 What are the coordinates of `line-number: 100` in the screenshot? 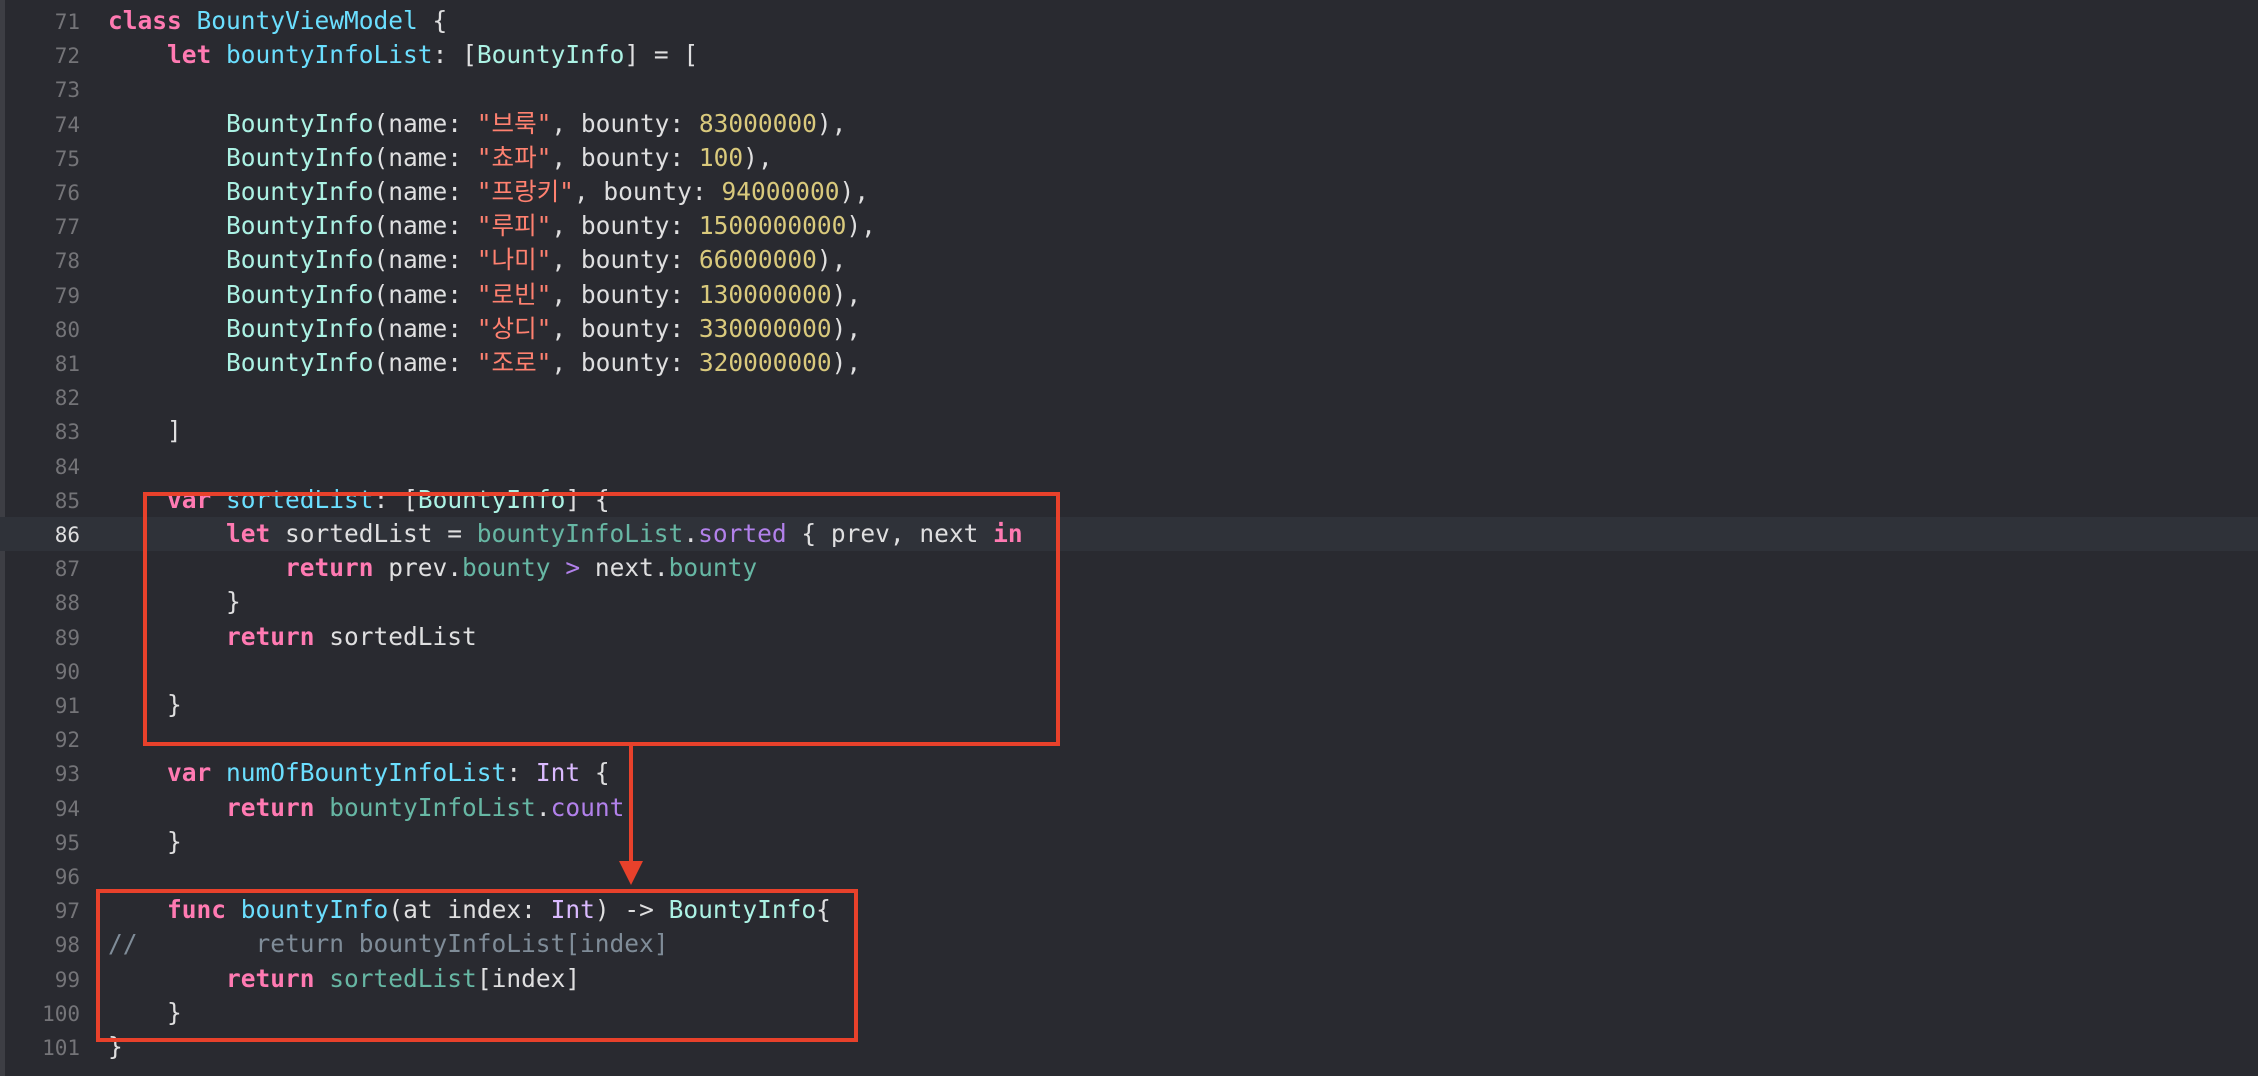 It's located at (61, 1013).